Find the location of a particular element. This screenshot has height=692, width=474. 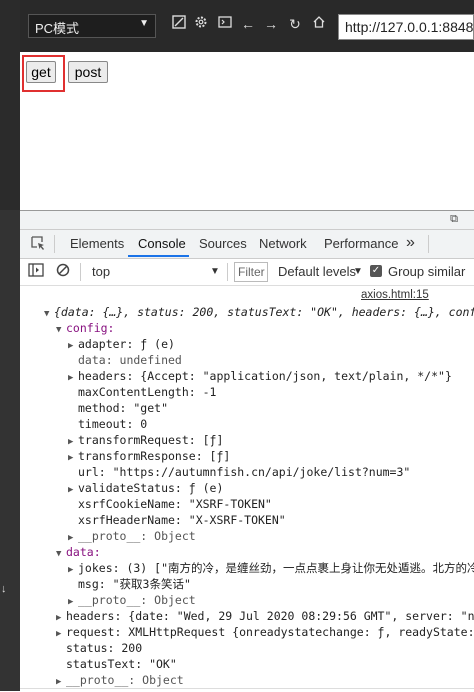

tree-row-config: ▼ config: is located at coordinates (85, 328).